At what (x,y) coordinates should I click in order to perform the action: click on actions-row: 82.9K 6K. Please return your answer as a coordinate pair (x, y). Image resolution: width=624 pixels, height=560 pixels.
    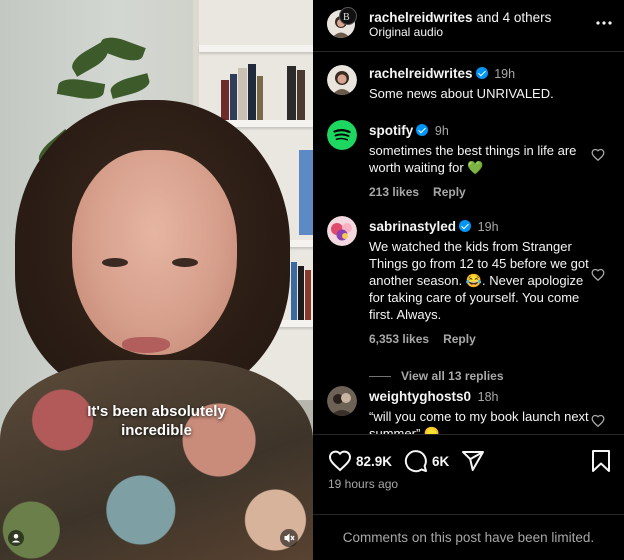
    Looking at the image, I should click on (406, 461).